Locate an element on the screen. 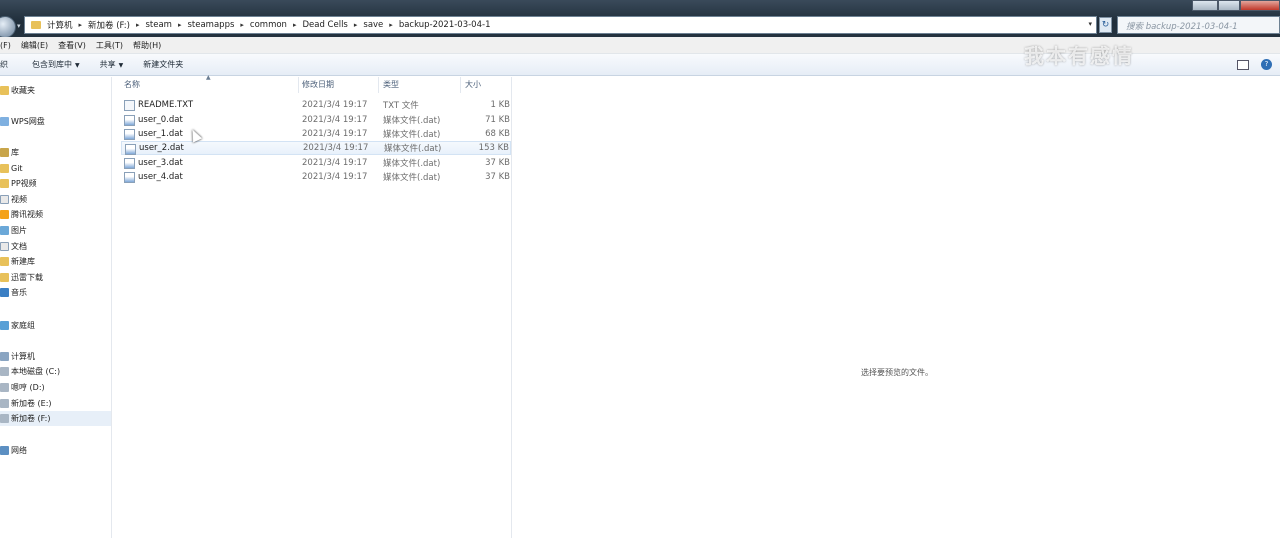  column-header-date: 修改日期 is located at coordinates (338, 85).